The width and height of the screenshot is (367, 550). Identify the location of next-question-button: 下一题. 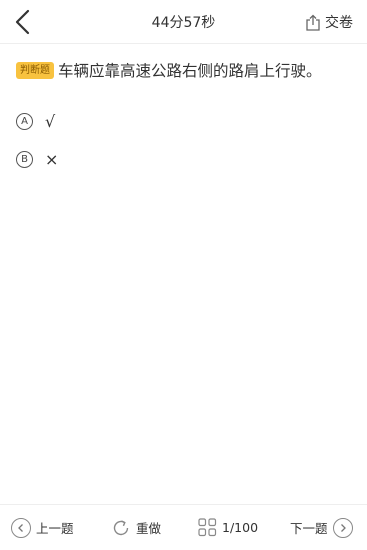
(321, 527).